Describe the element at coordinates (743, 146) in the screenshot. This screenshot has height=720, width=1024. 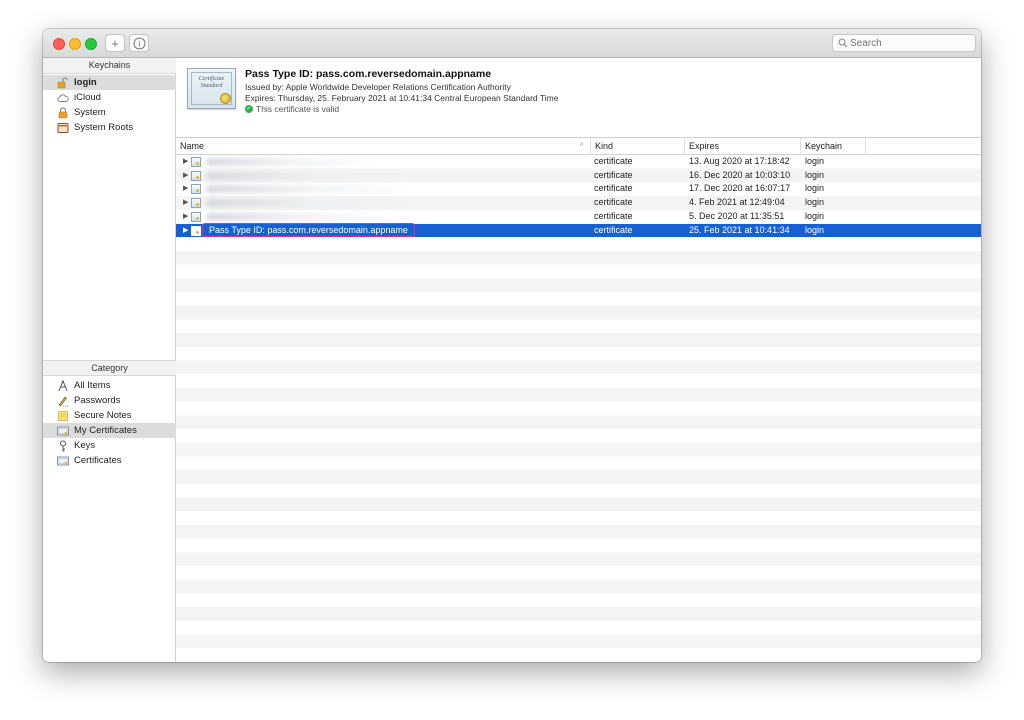
I see `column-header-expires: Expires` at that location.